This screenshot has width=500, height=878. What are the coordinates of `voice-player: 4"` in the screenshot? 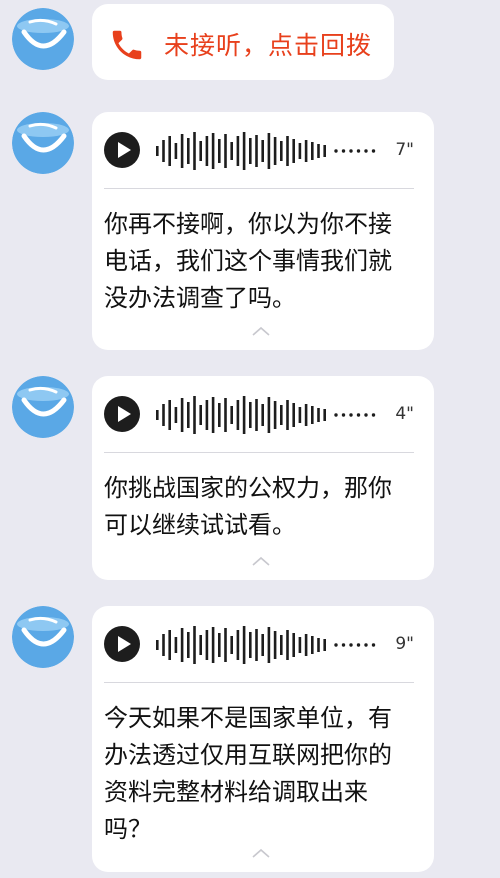 It's located at (259, 415).